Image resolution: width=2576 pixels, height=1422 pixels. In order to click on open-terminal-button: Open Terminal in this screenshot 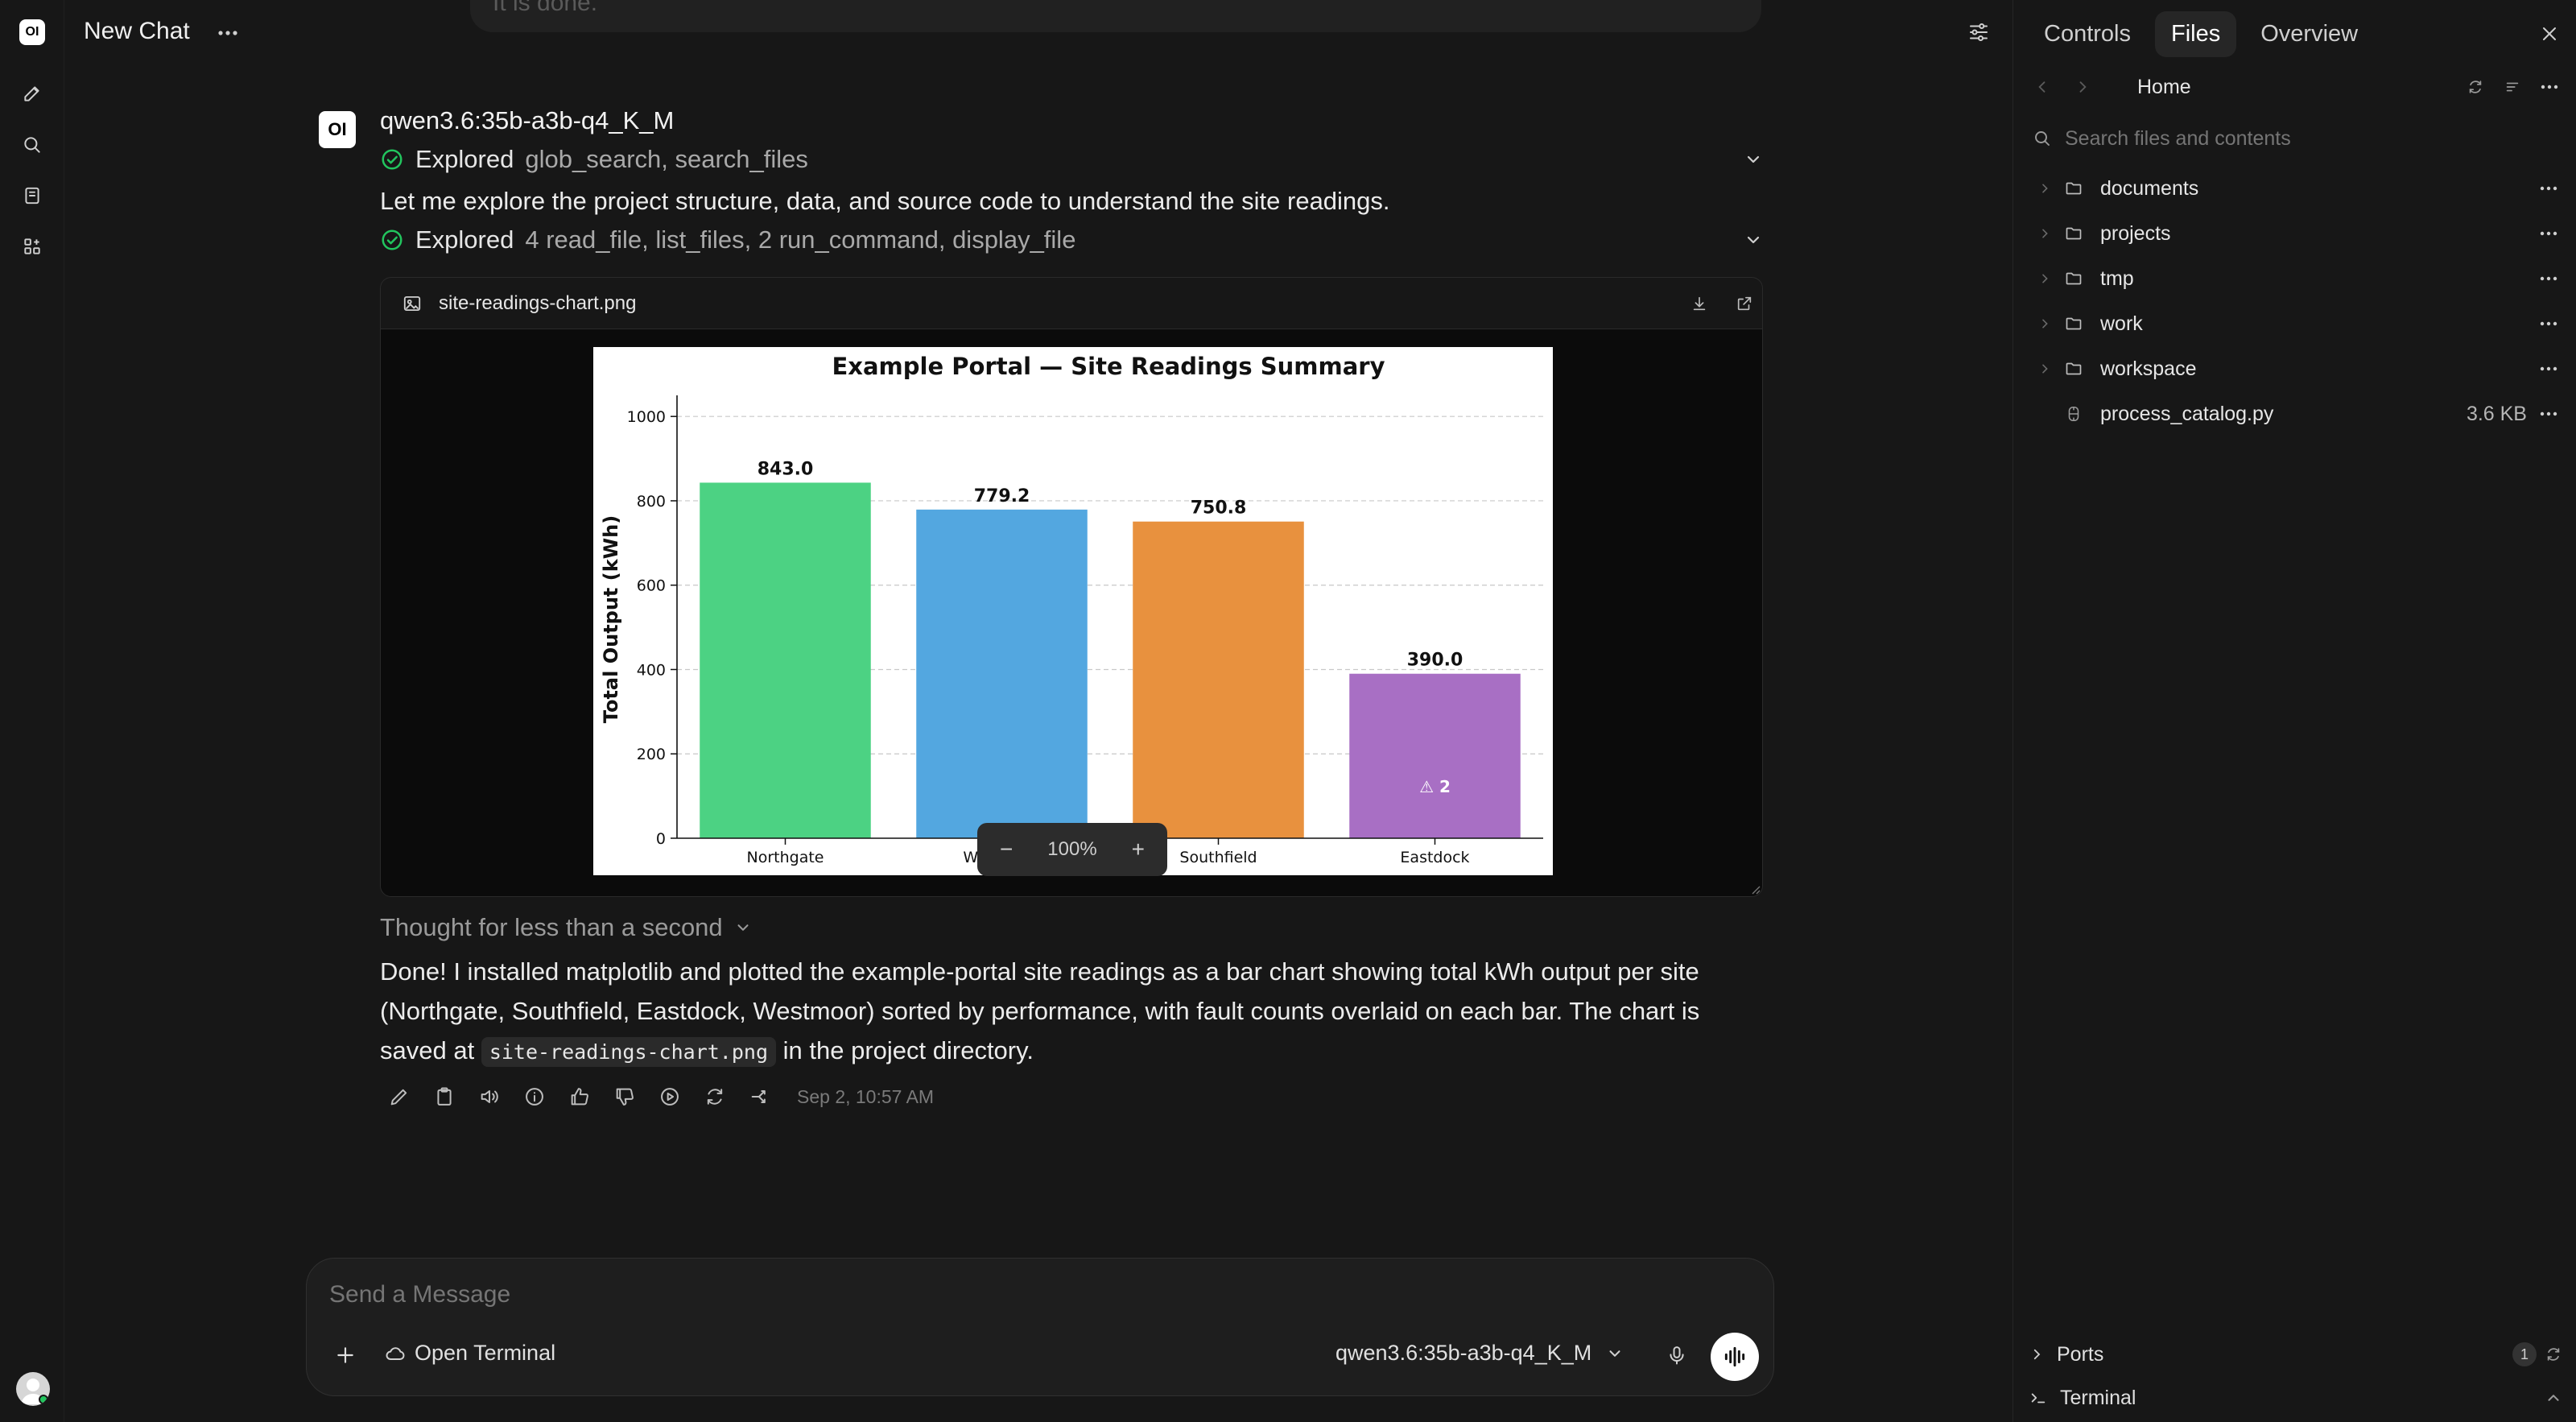, I will do `click(469, 1353)`.